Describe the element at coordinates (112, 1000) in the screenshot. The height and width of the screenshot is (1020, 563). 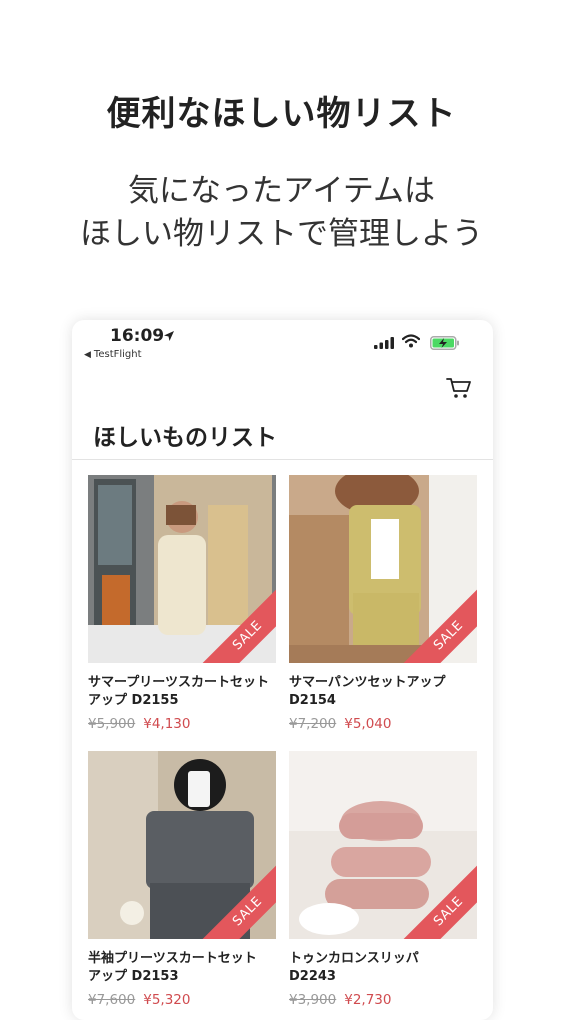
I see `original-price: ¥7,600` at that location.